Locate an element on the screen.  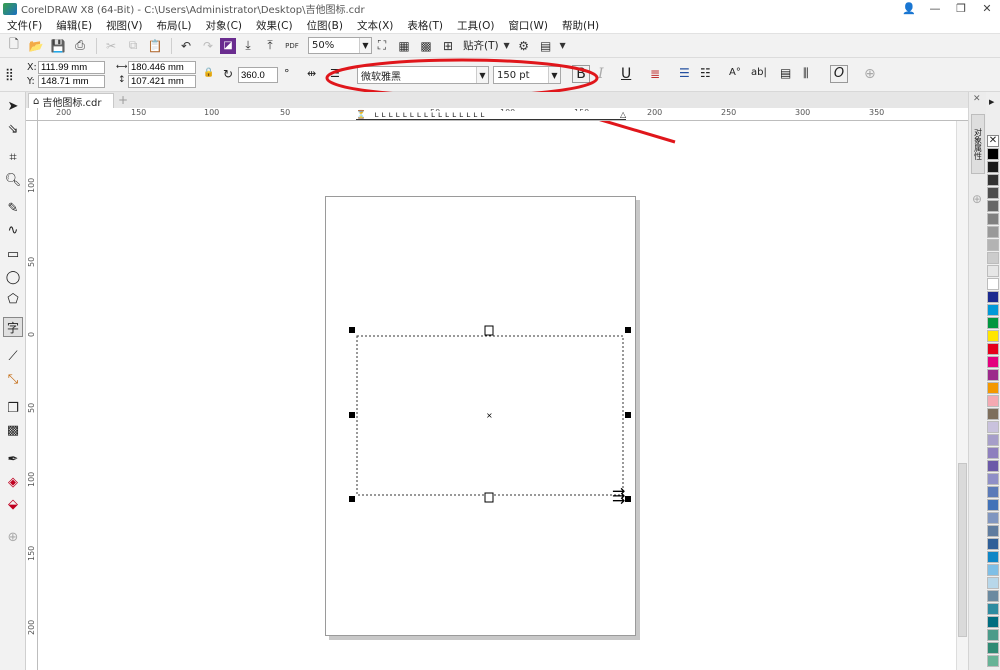
copy-icon: ⧉ is located at coordinates (133, 46).